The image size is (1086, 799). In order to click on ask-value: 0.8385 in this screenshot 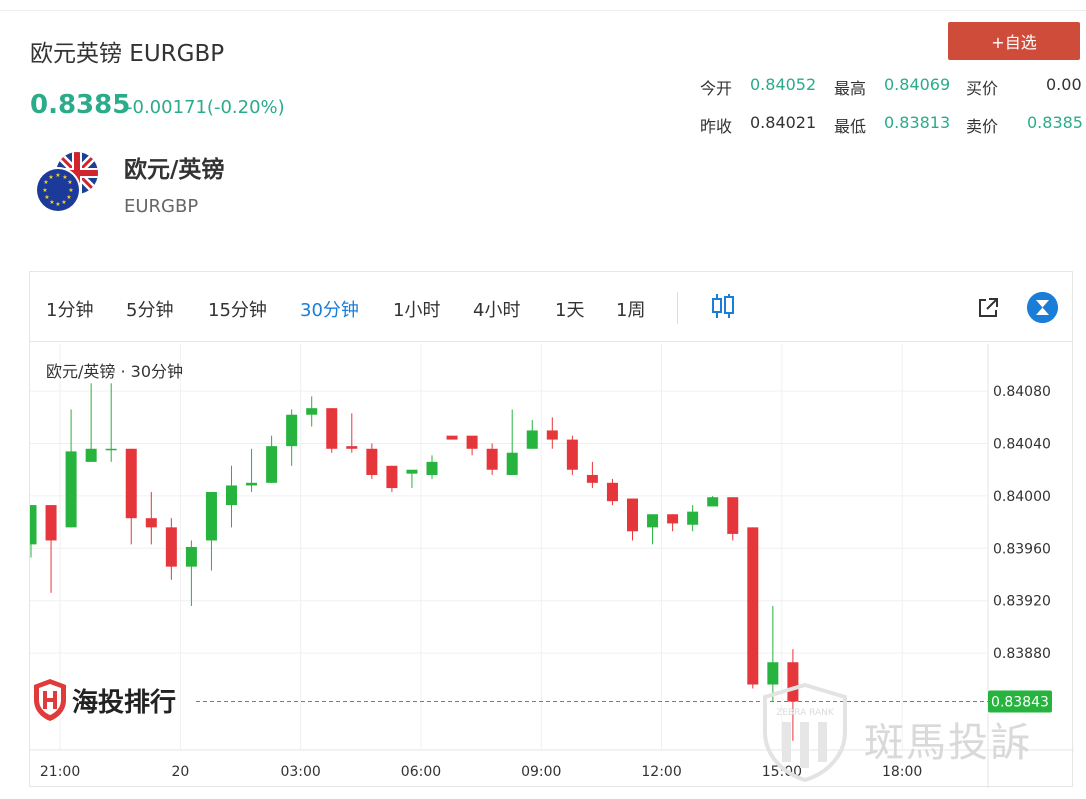, I will do `click(1055, 122)`.